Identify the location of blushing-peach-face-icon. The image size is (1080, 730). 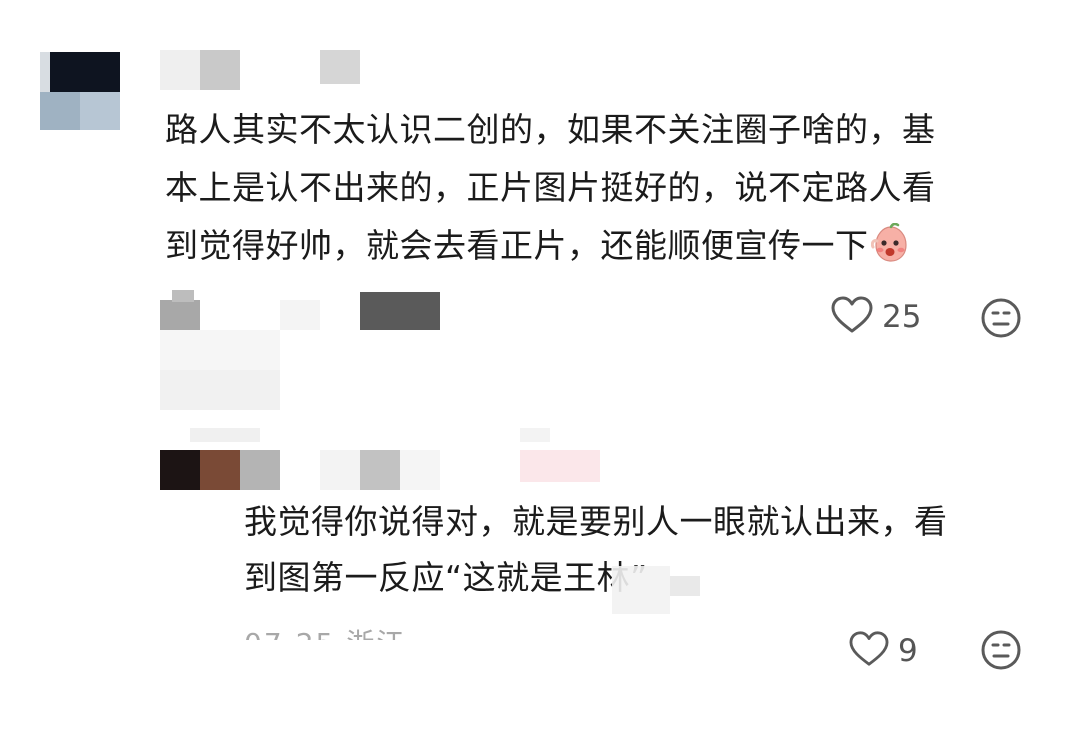
(890, 242).